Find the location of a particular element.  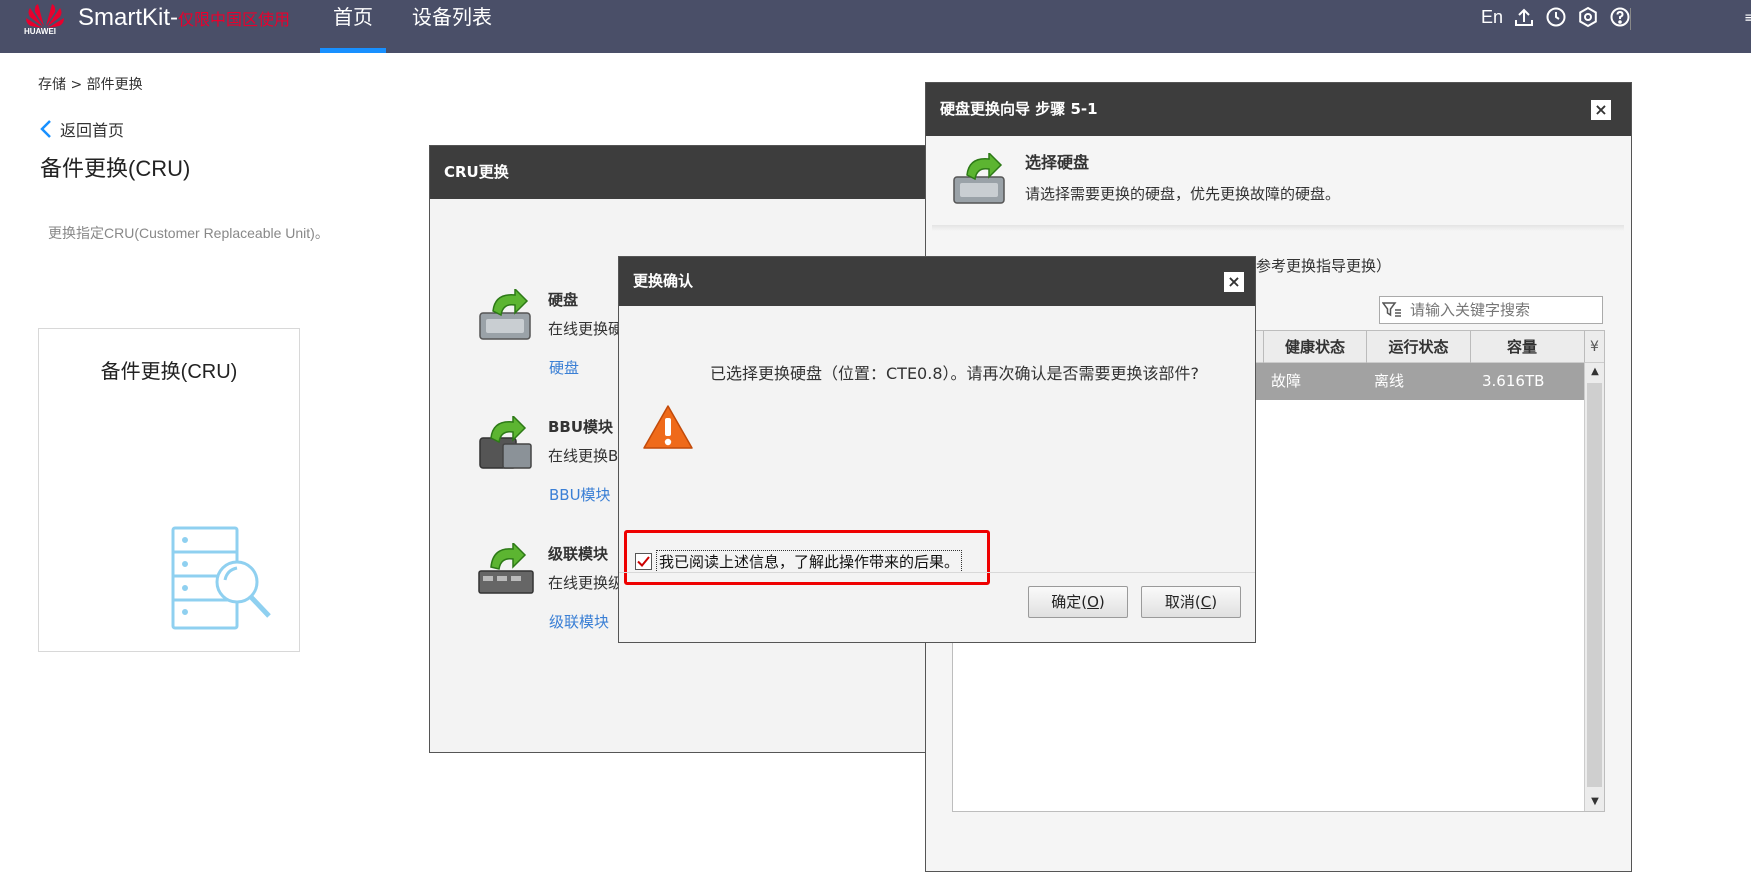

acknowledge-checkbox-row: 我已阅读上述信息，了解此操作带来的后果。 is located at coordinates (799, 561).